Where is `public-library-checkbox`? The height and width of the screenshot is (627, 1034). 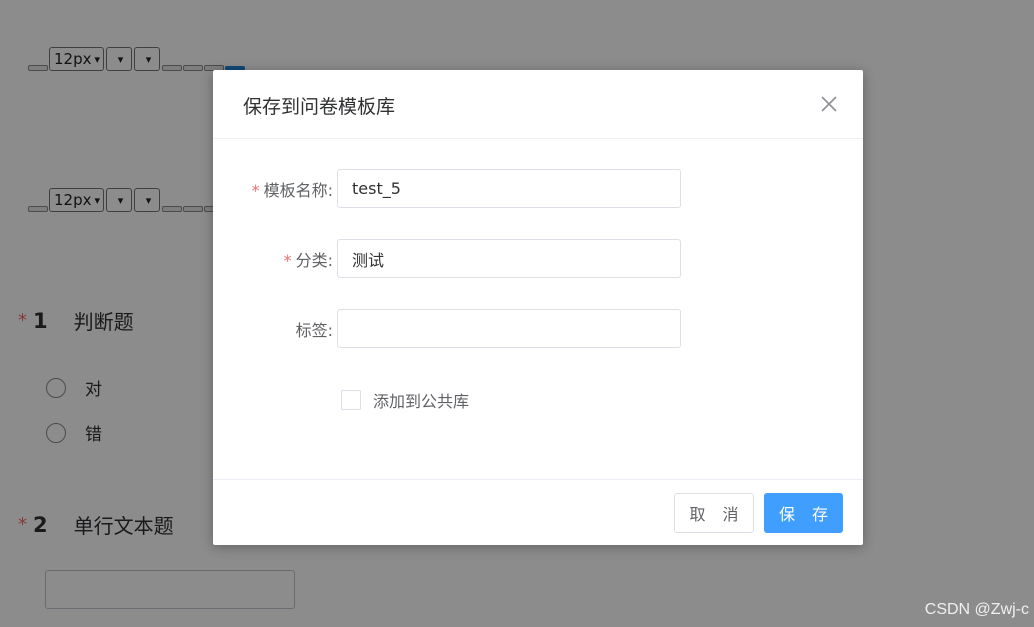
public-library-checkbox is located at coordinates (351, 400).